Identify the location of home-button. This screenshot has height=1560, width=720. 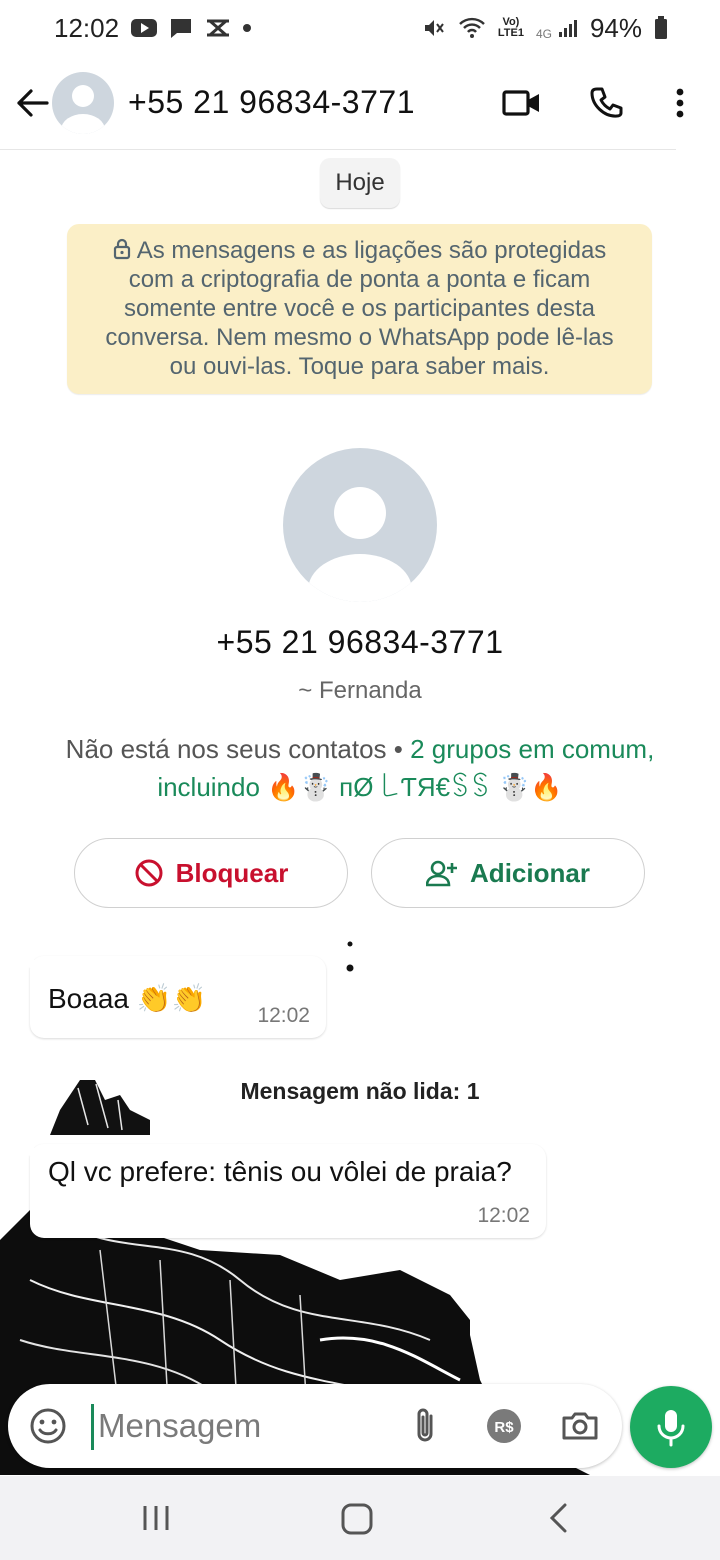
(357, 1519).